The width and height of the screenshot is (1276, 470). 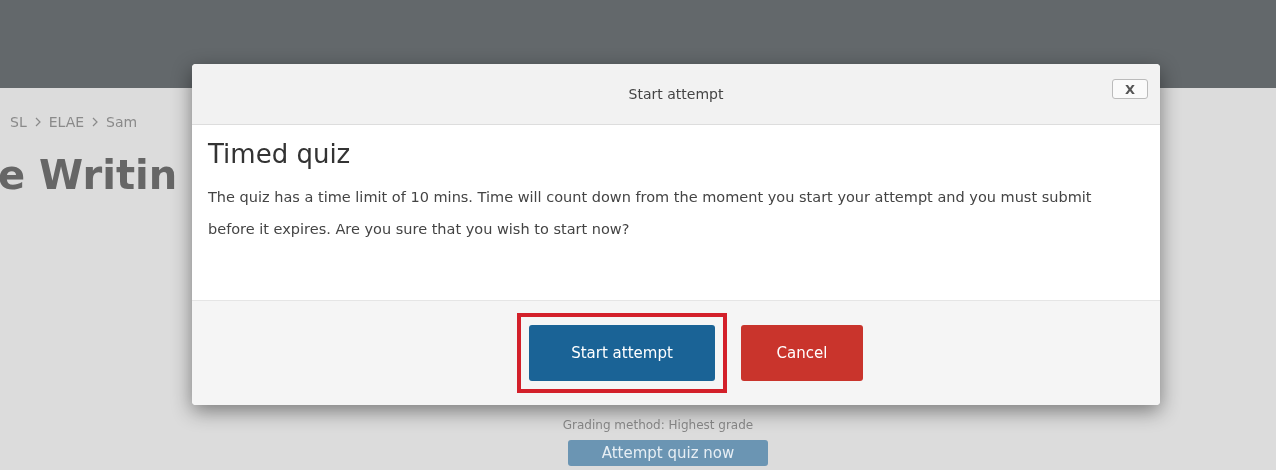 I want to click on dialog-heading: Timed quiz, so click(x=280, y=154).